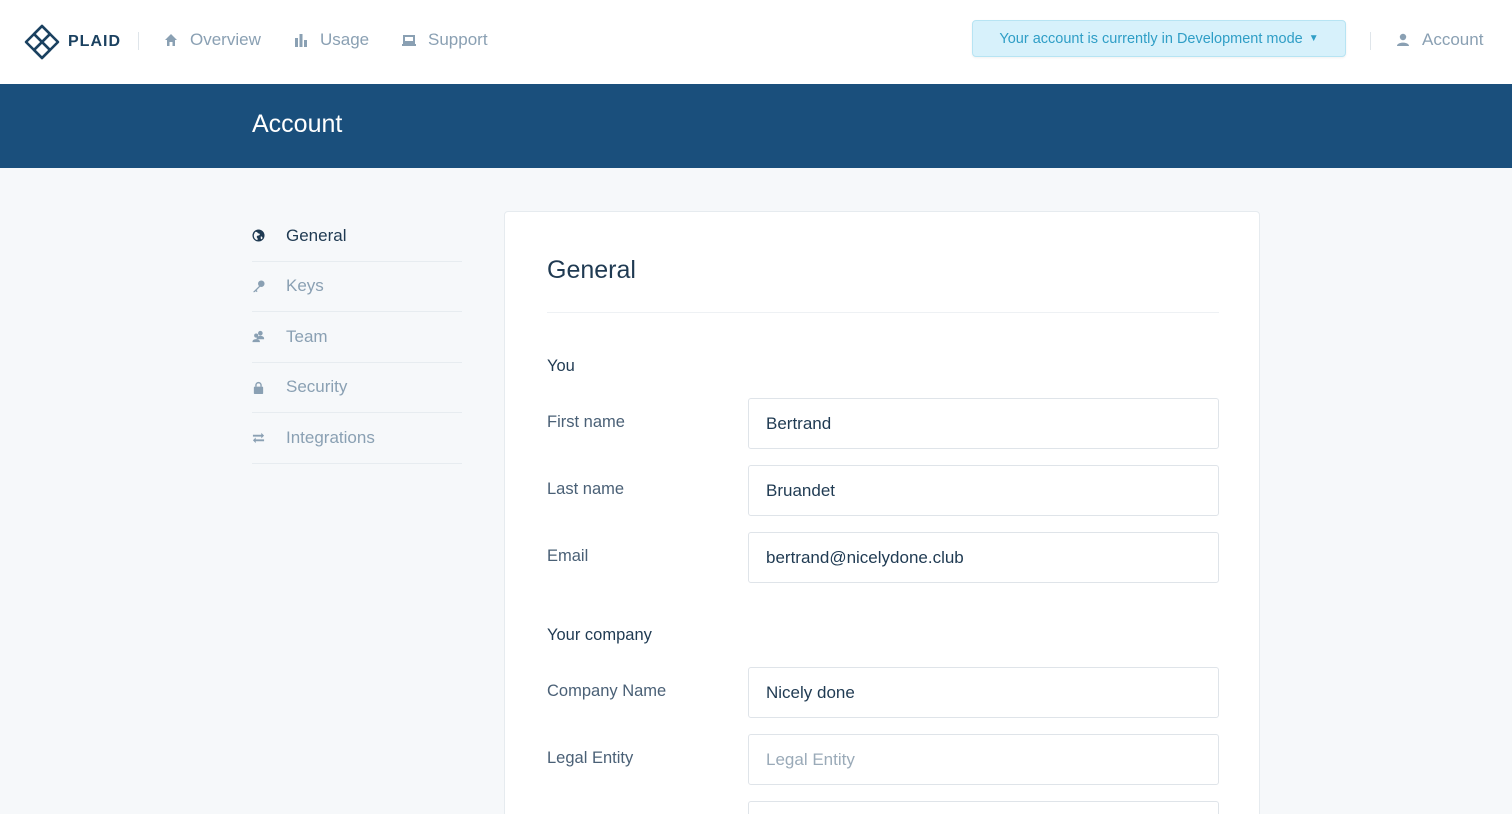 This screenshot has height=814, width=1512. I want to click on key-icon, so click(258, 286).